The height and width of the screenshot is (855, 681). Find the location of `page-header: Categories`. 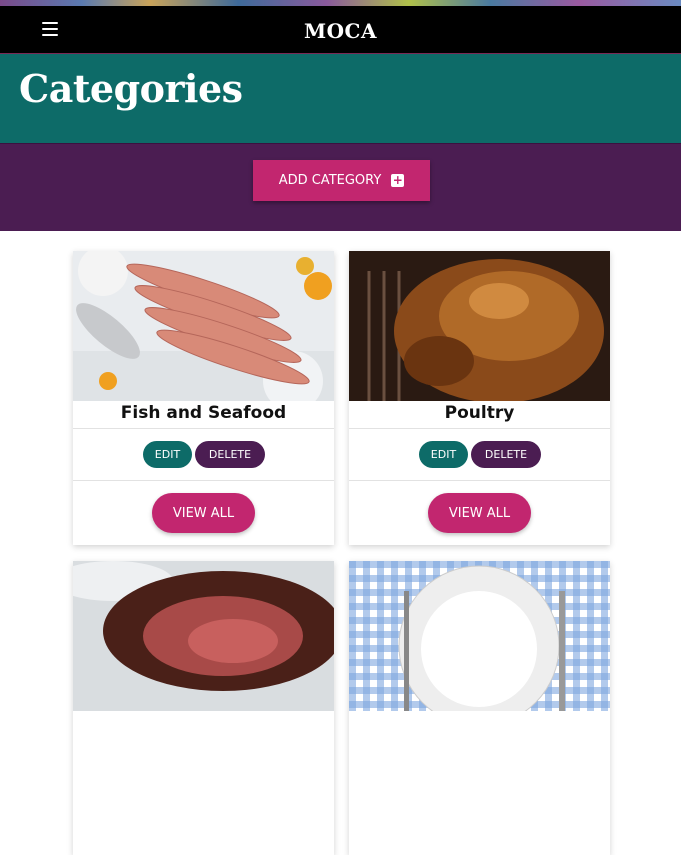

page-header: Categories is located at coordinates (340, 98).